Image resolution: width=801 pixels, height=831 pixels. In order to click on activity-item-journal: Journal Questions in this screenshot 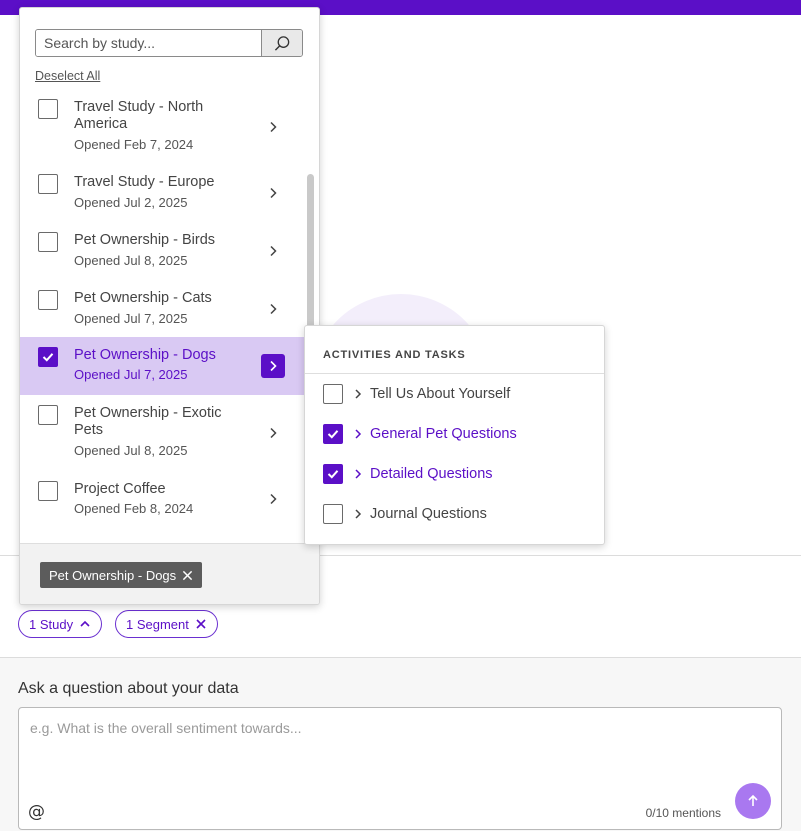, I will do `click(454, 514)`.